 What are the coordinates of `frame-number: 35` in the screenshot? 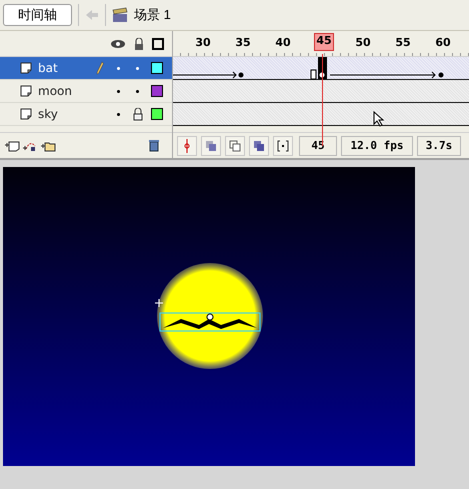 It's located at (243, 42).